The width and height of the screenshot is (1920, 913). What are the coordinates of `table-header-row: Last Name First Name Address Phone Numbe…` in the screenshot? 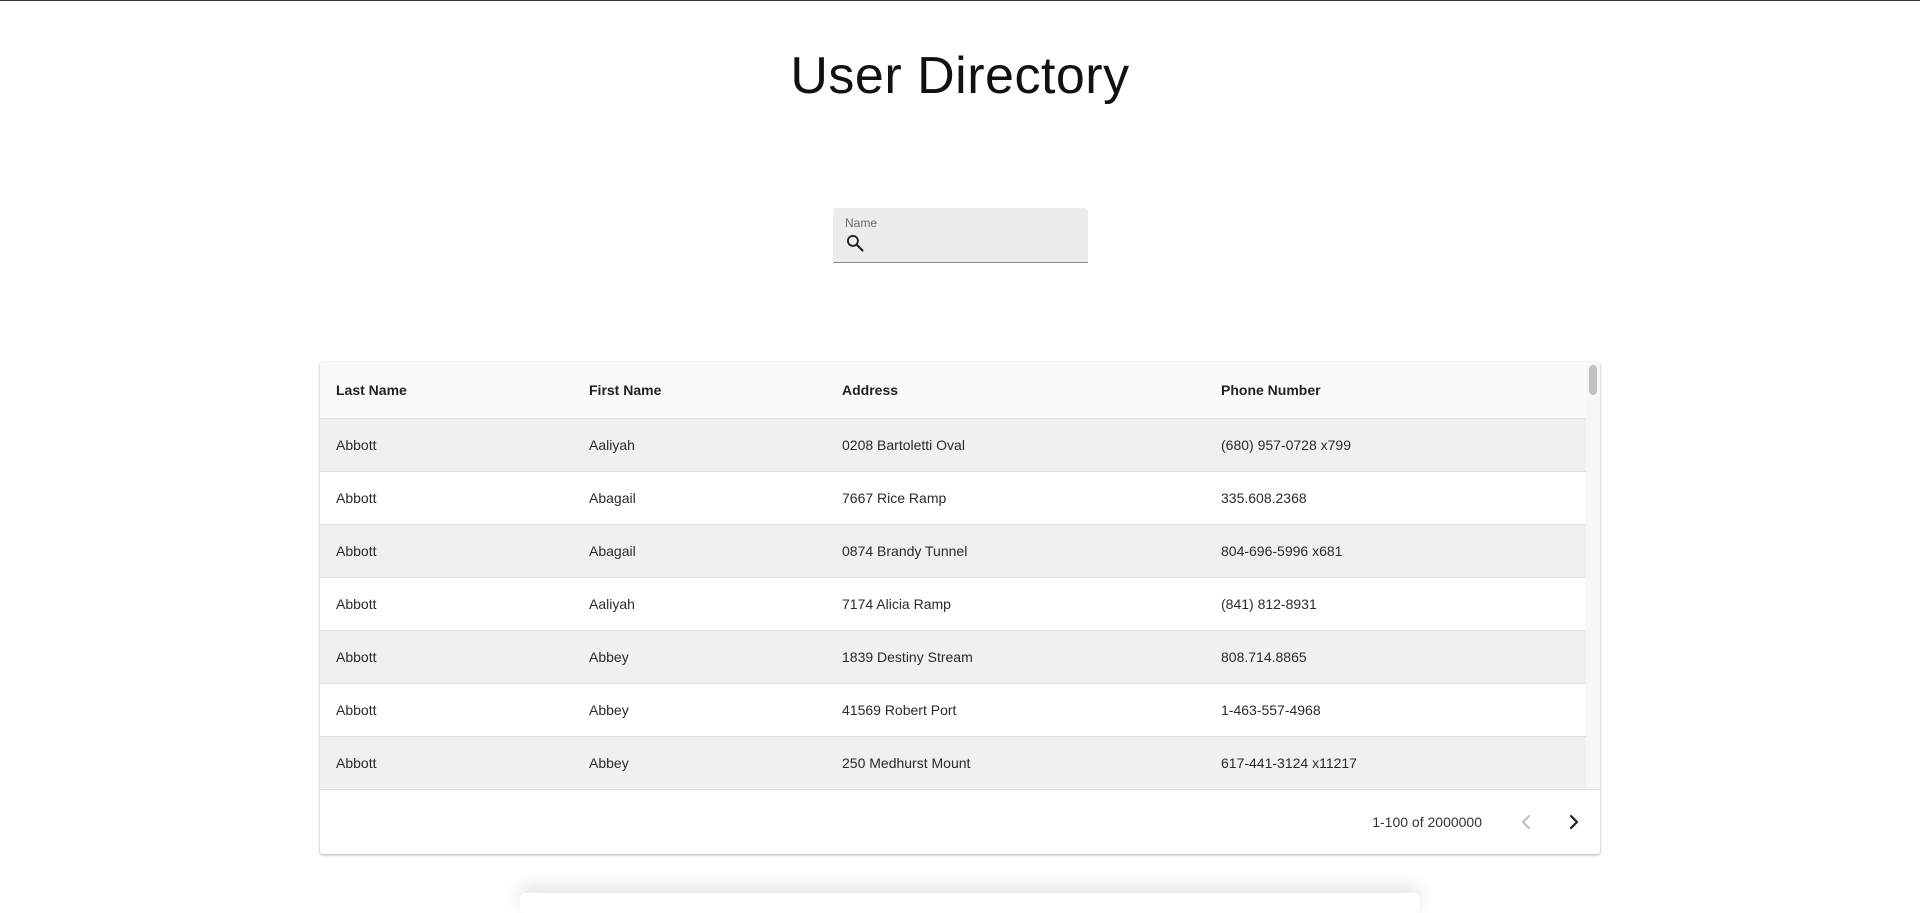 It's located at (953, 390).